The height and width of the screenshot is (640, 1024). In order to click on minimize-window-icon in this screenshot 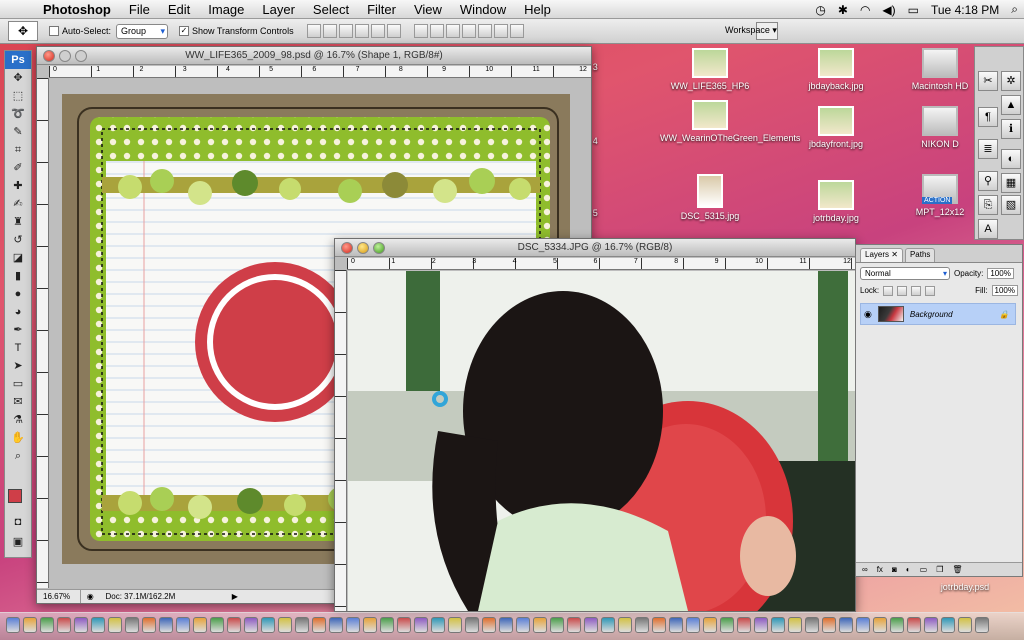, I will do `click(363, 248)`.